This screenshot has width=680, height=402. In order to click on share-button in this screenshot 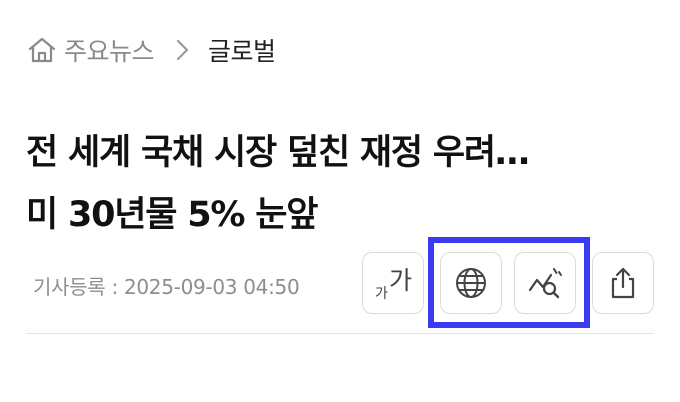, I will do `click(623, 283)`.